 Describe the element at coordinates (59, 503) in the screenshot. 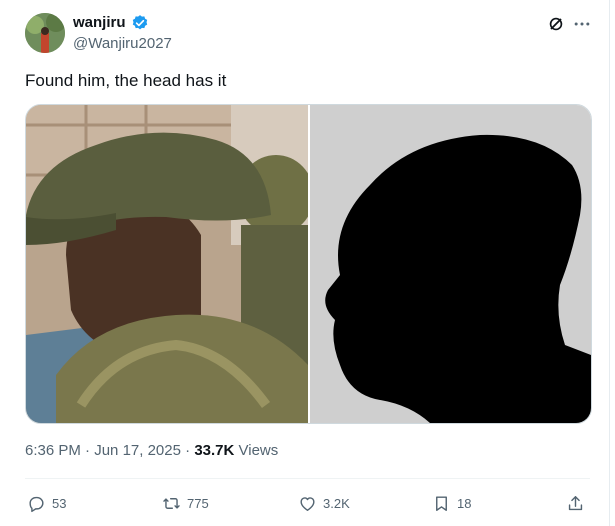

I see `reply-count: 53` at that location.